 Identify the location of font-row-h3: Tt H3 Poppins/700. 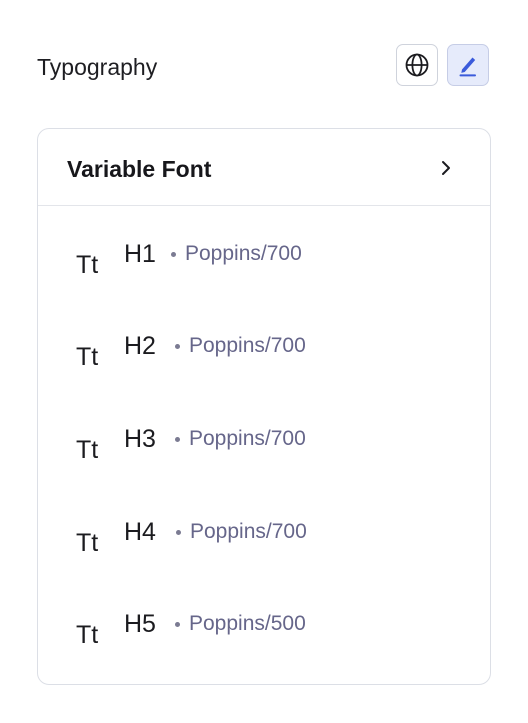
(264, 443).